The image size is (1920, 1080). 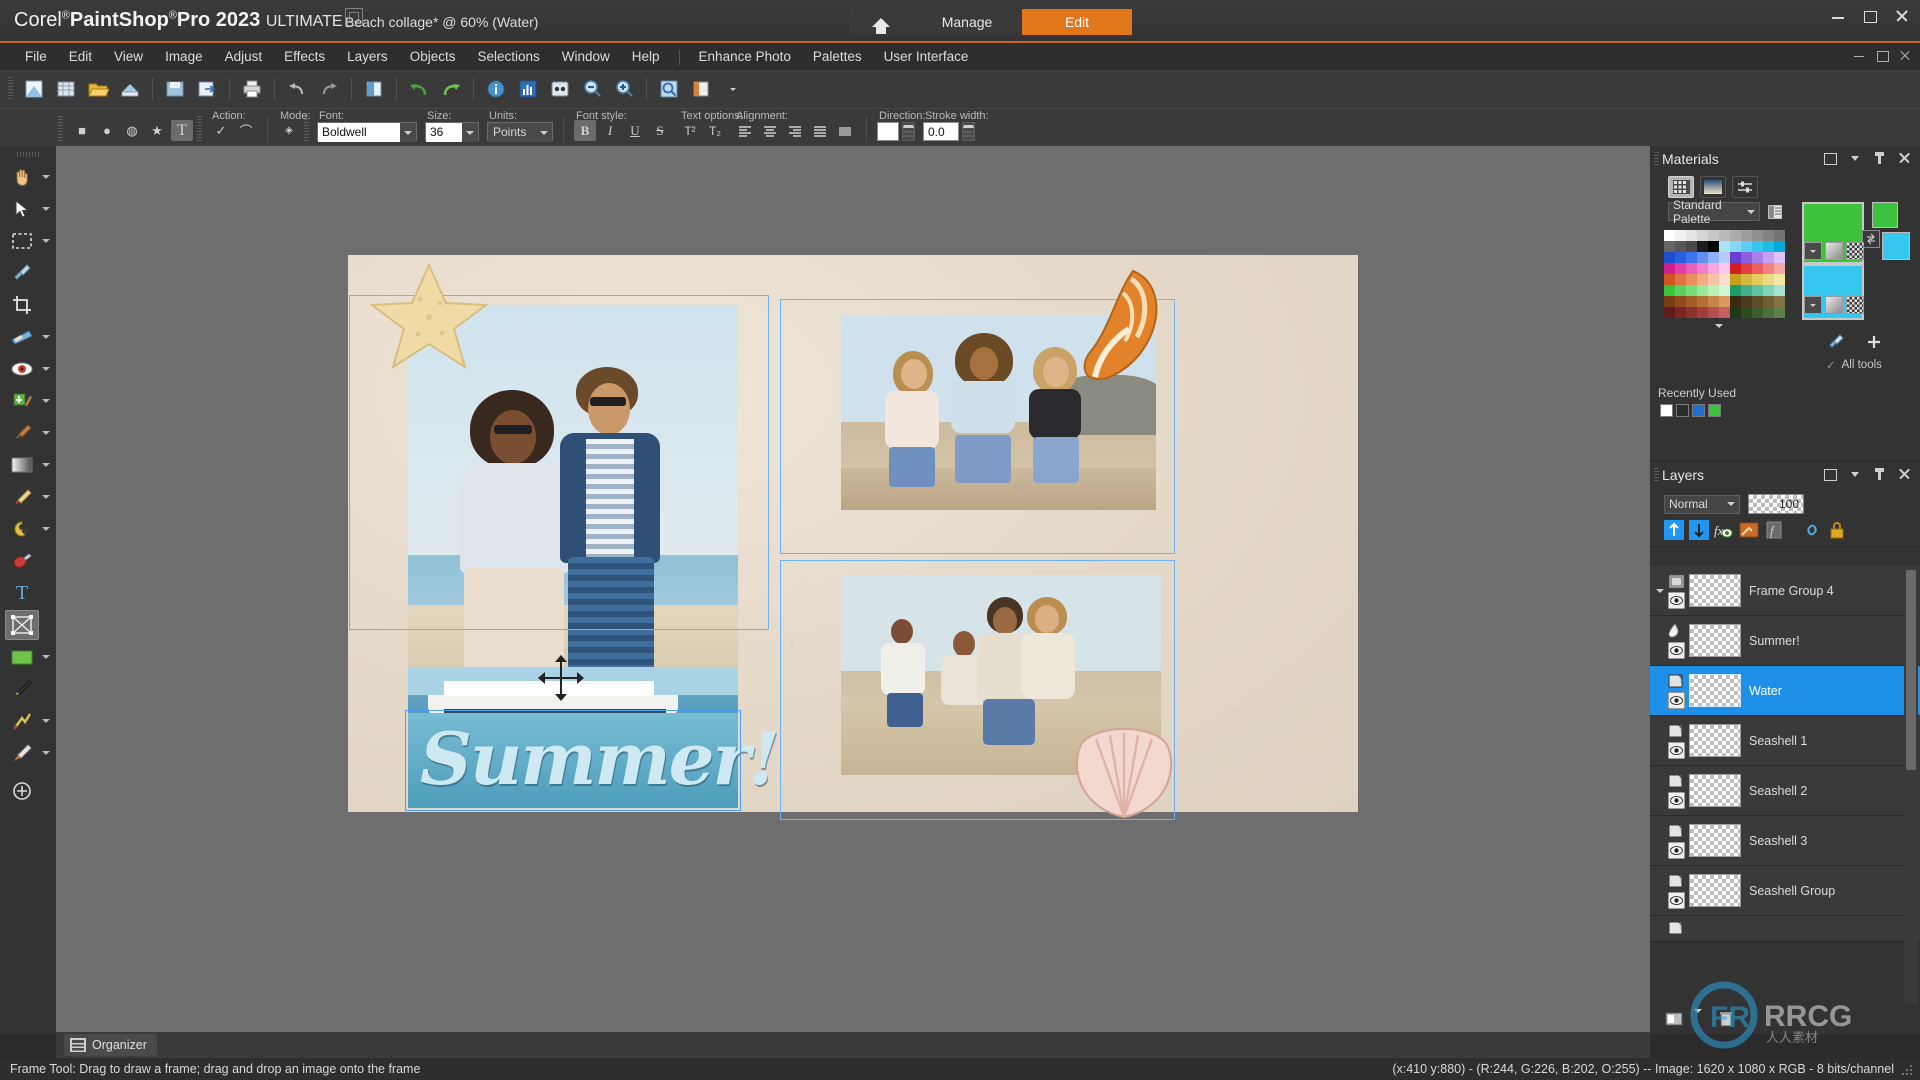 What do you see at coordinates (34, 89) in the screenshot?
I see `new-image-icon` at bounding box center [34, 89].